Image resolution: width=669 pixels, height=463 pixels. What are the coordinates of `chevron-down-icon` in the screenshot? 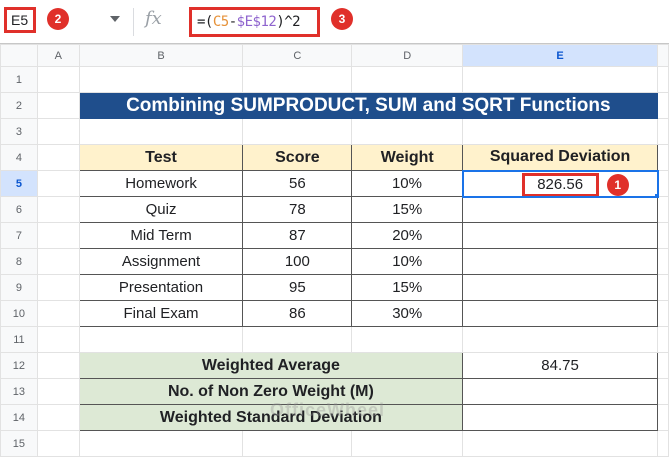 It's located at (115, 19).